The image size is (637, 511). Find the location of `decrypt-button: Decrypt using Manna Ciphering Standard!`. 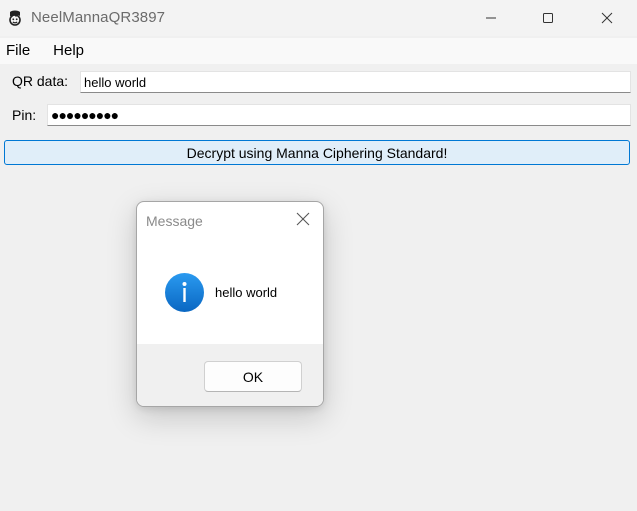

decrypt-button: Decrypt using Manna Ciphering Standard! is located at coordinates (317, 152).